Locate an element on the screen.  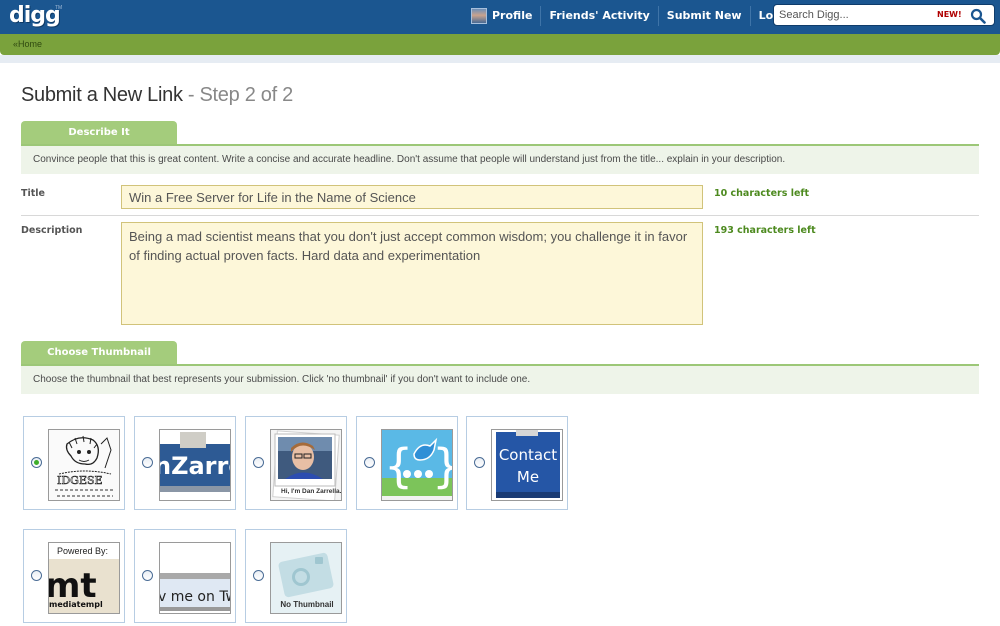
zarrella-banner-thumbnail-image: nZarre is located at coordinates (195, 465).